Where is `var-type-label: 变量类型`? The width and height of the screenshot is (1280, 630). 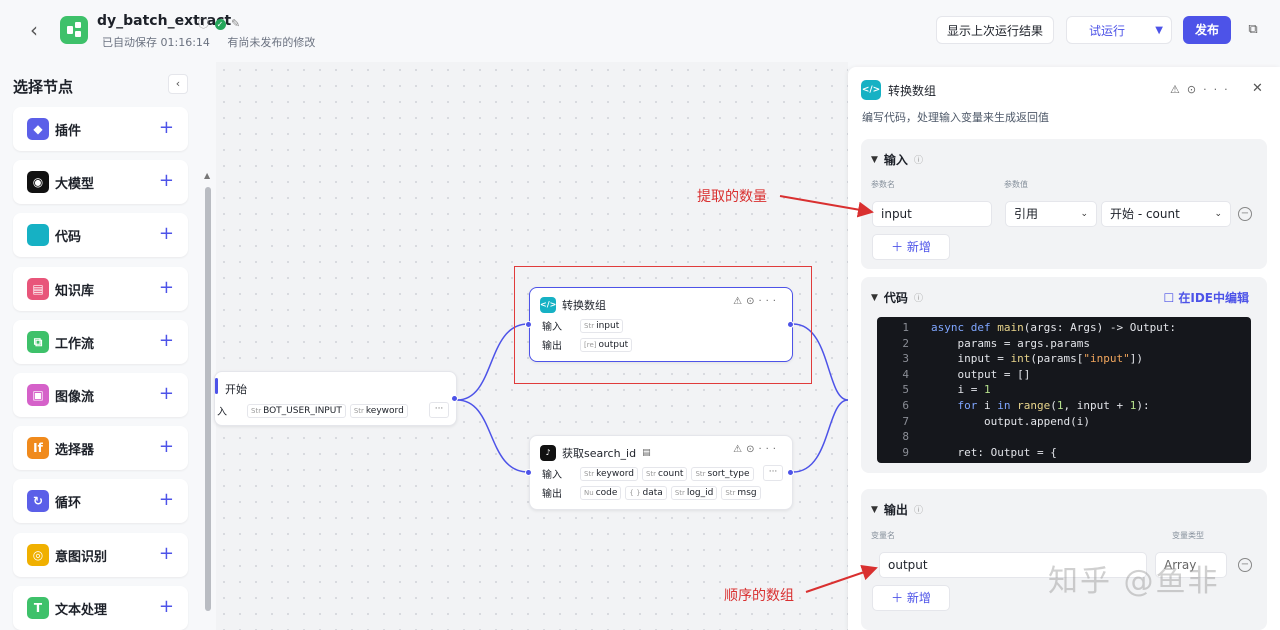
var-type-label: 变量类型 is located at coordinates (1188, 535).